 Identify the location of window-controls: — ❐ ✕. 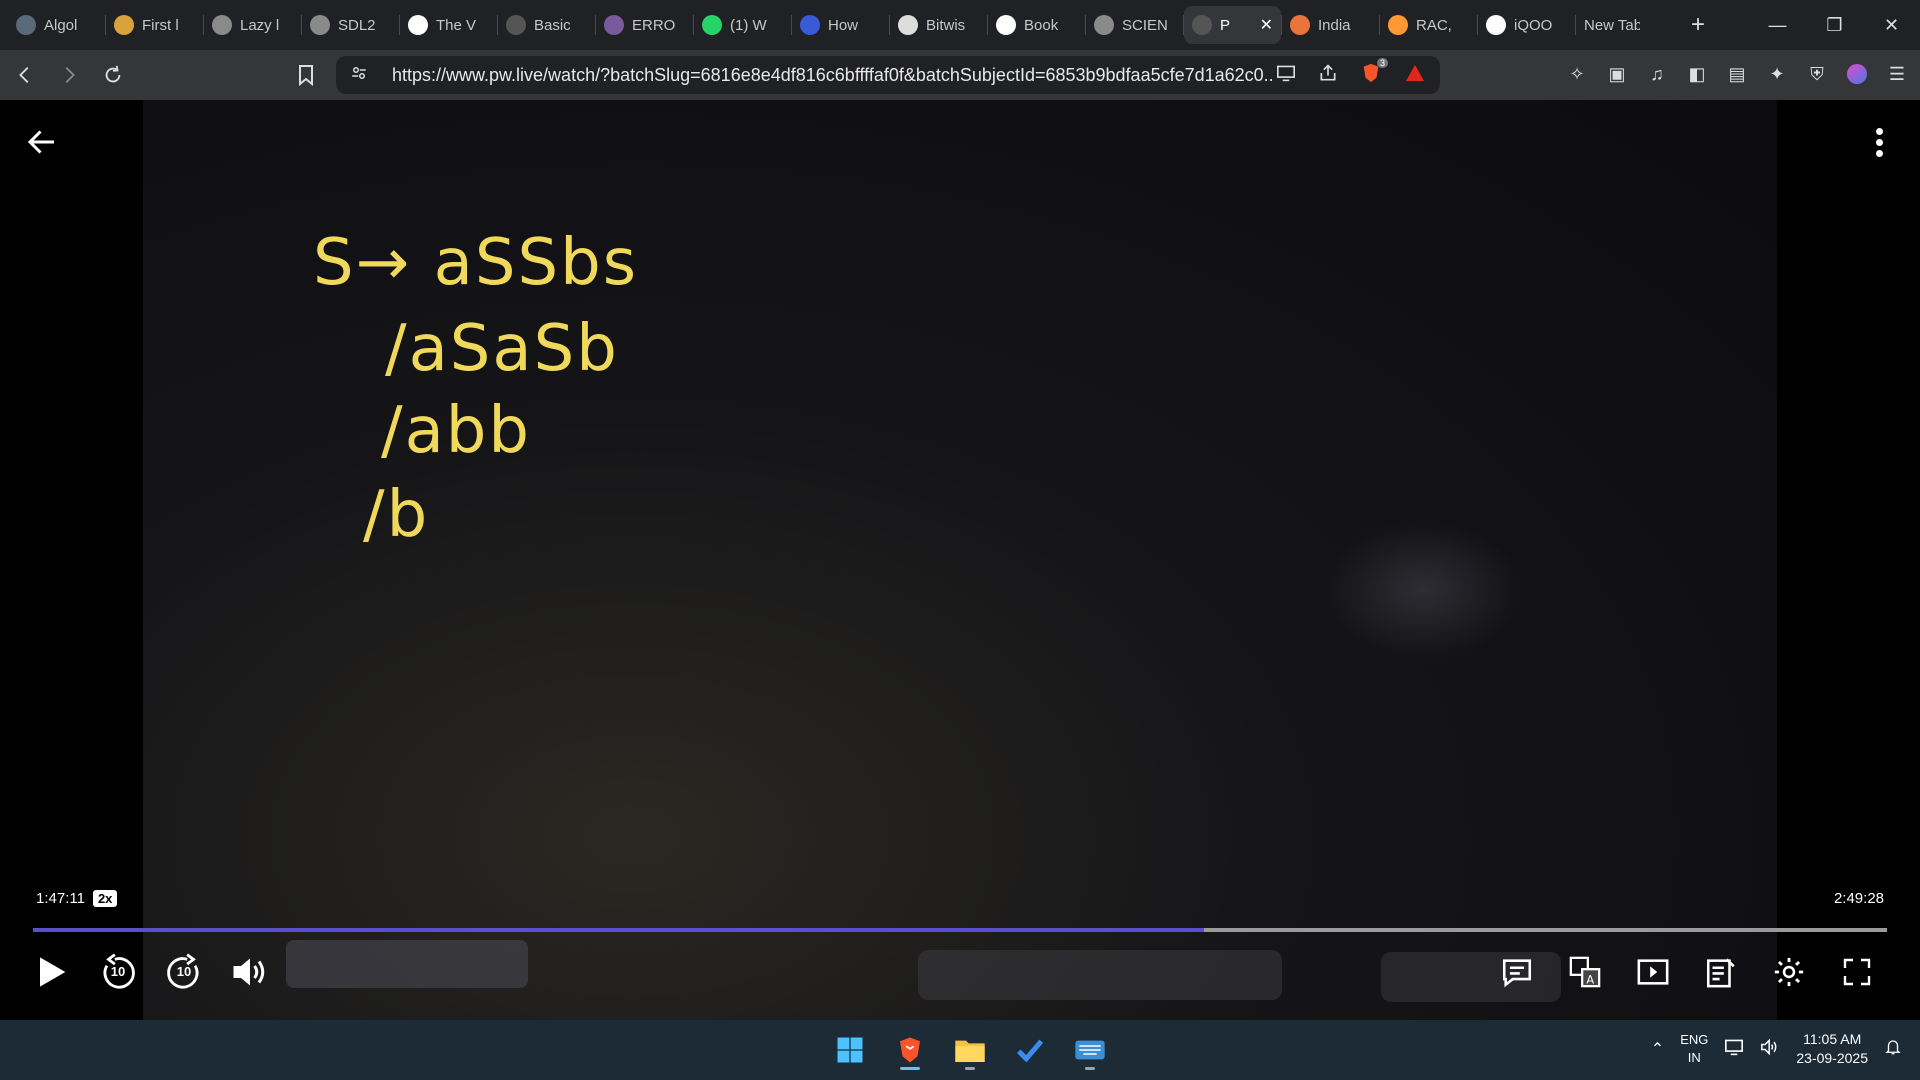
(1834, 25).